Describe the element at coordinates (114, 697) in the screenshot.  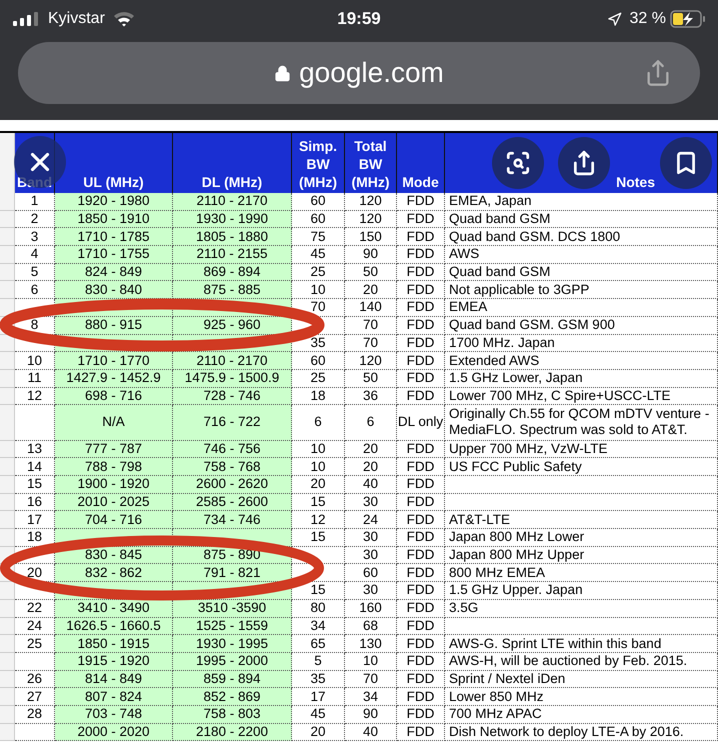
I see `table-cell: 807 - 824` at that location.